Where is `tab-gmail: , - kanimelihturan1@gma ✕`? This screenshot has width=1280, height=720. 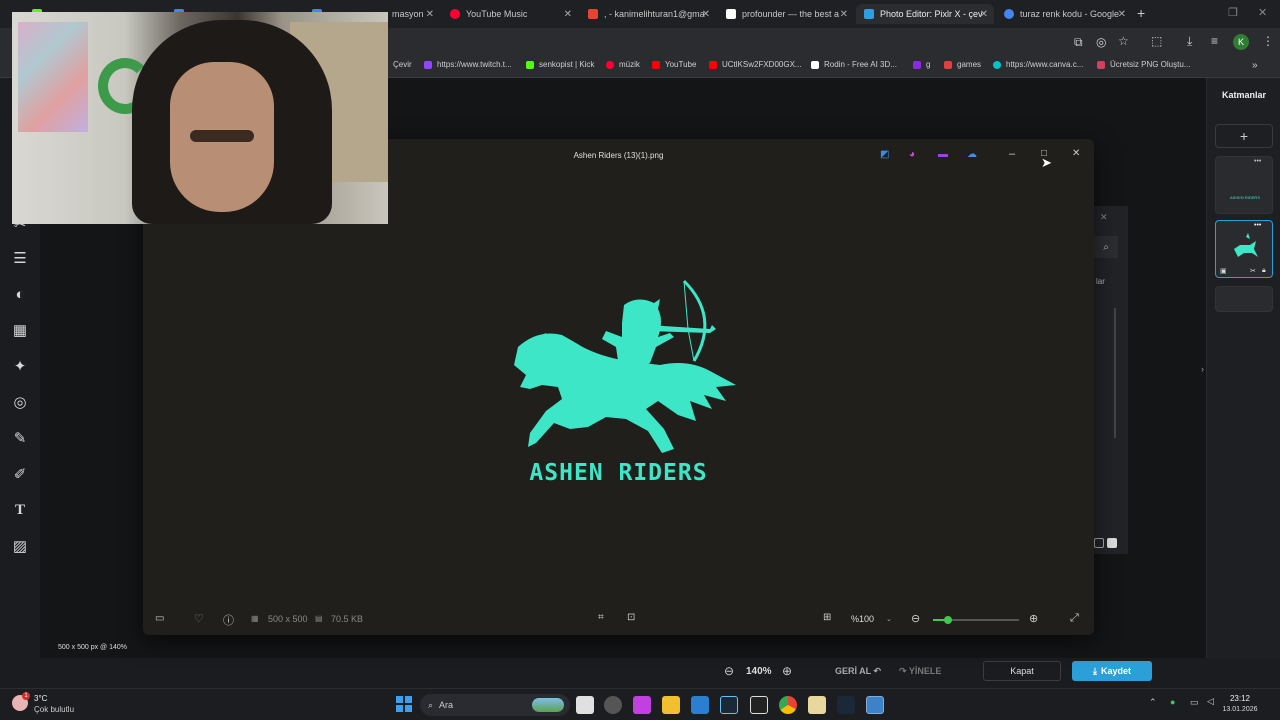 tab-gmail: , - kanimelihturan1@gma ✕ is located at coordinates (648, 14).